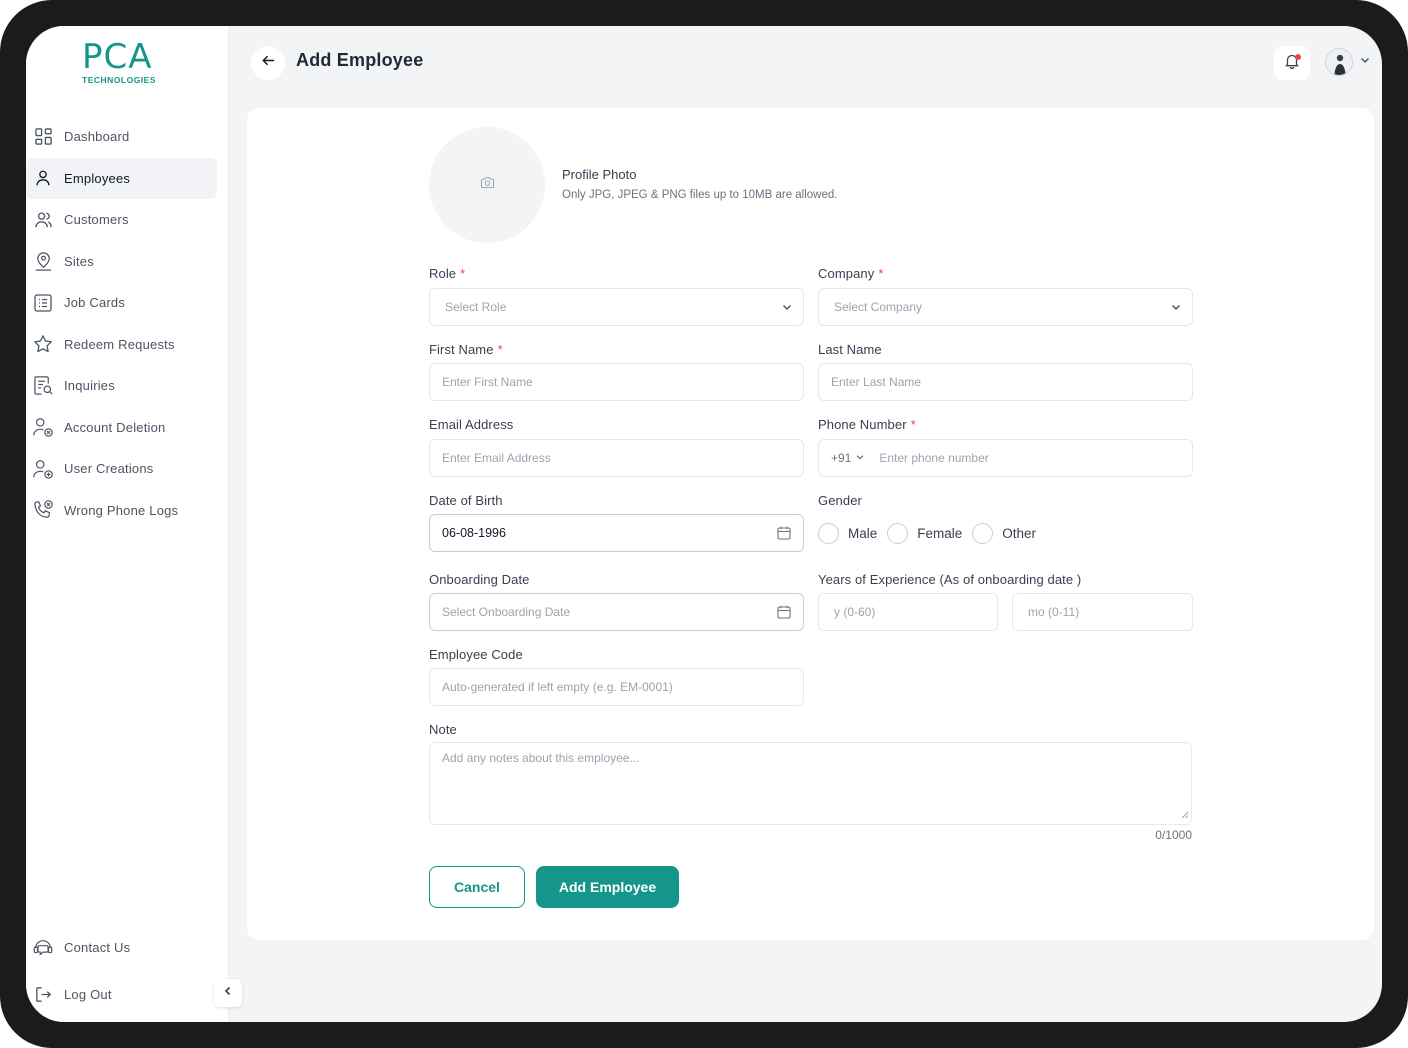 The width and height of the screenshot is (1408, 1048). I want to click on sidebar-item-user-creations: User Creations, so click(121, 469).